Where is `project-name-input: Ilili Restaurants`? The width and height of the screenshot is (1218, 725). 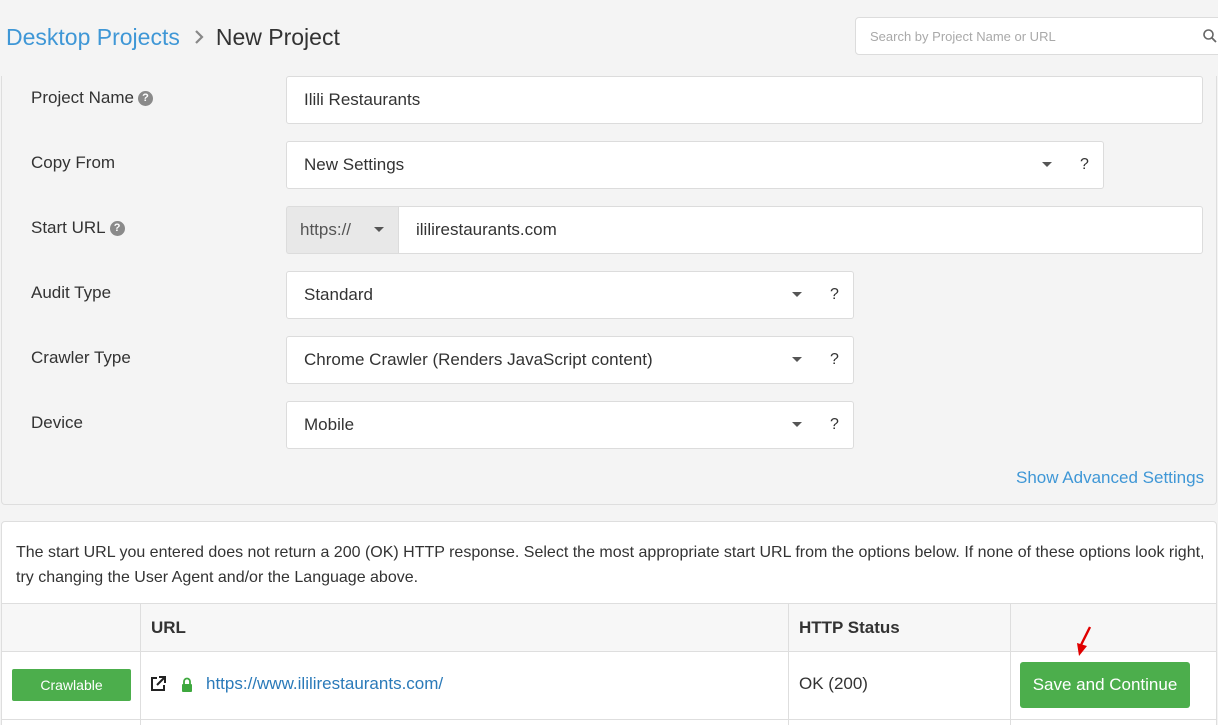
project-name-input: Ilili Restaurants is located at coordinates (744, 100).